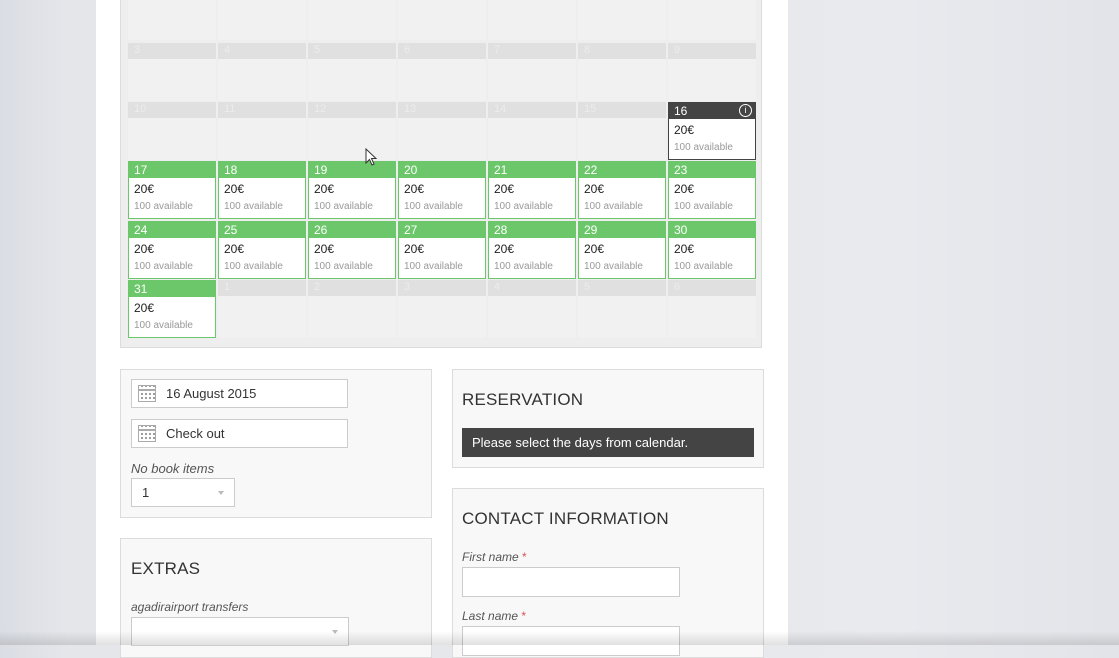 The height and width of the screenshot is (658, 1119). Describe the element at coordinates (141, 289) in the screenshot. I see `day-number-text: 31` at that location.